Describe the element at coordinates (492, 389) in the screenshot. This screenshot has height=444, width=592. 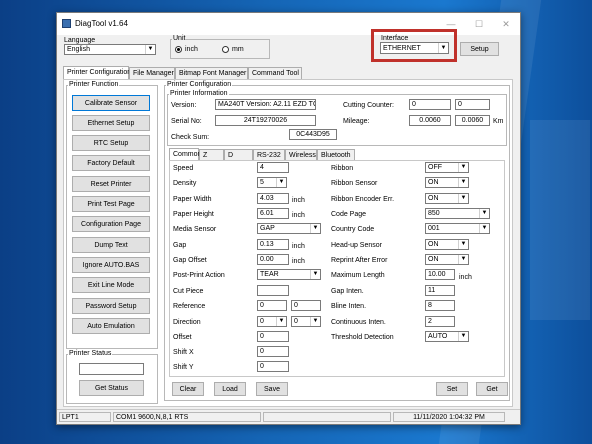
I see `get-button: Get` at that location.